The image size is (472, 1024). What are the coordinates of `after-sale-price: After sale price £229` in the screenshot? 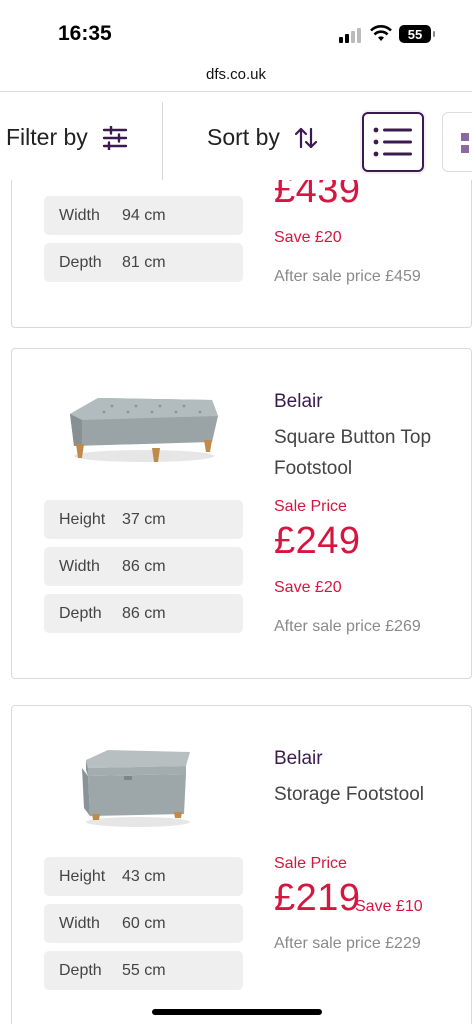 It's located at (347, 943).